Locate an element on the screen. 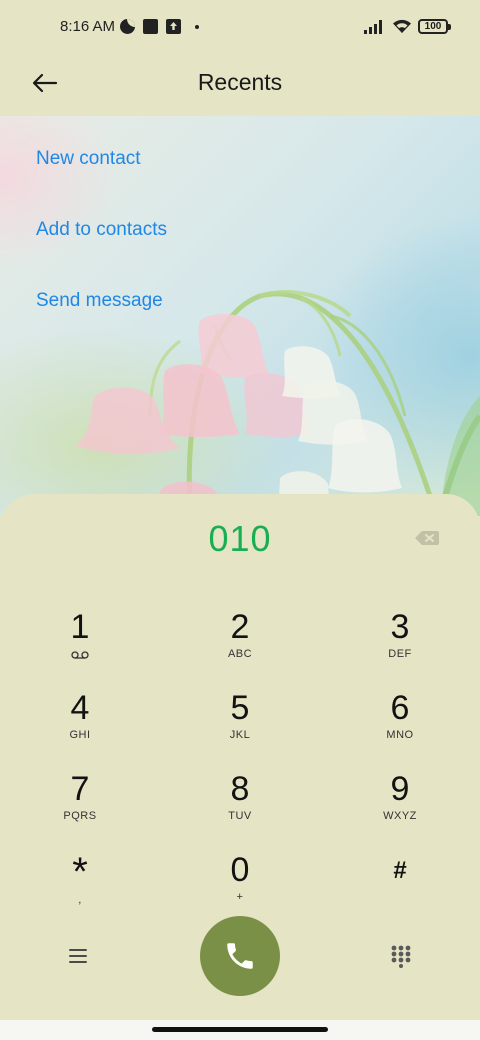 This screenshot has height=1040, width=480. backspace-button is located at coordinates (427, 538).